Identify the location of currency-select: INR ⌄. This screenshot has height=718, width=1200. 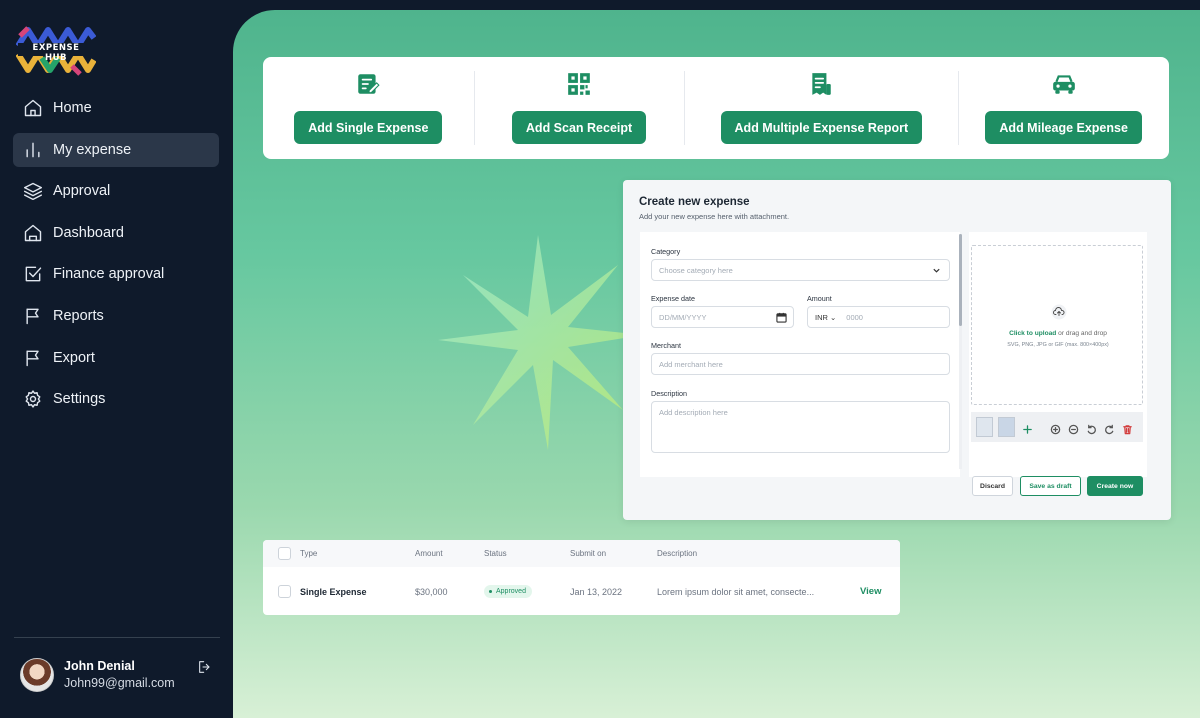
(825, 317).